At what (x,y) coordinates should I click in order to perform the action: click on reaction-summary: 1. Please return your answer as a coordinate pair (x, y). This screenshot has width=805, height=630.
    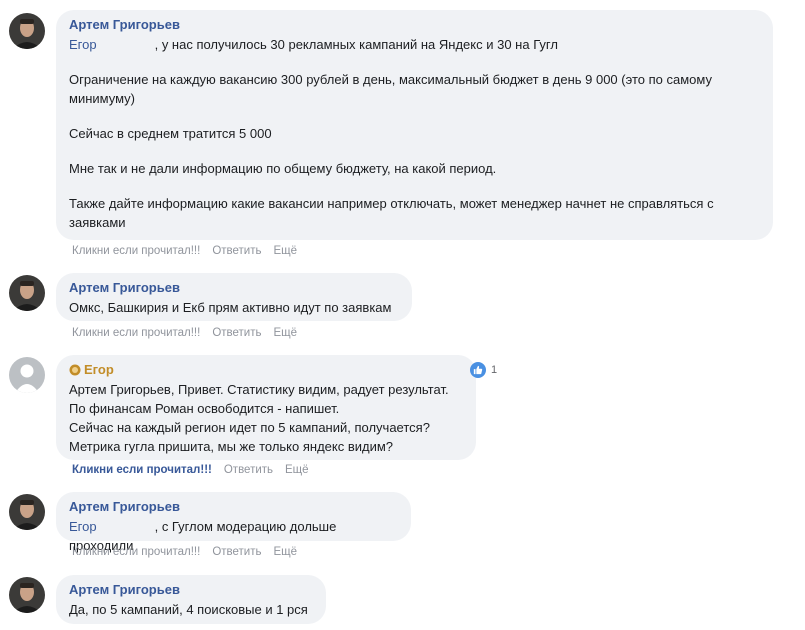
    Looking at the image, I should click on (483, 370).